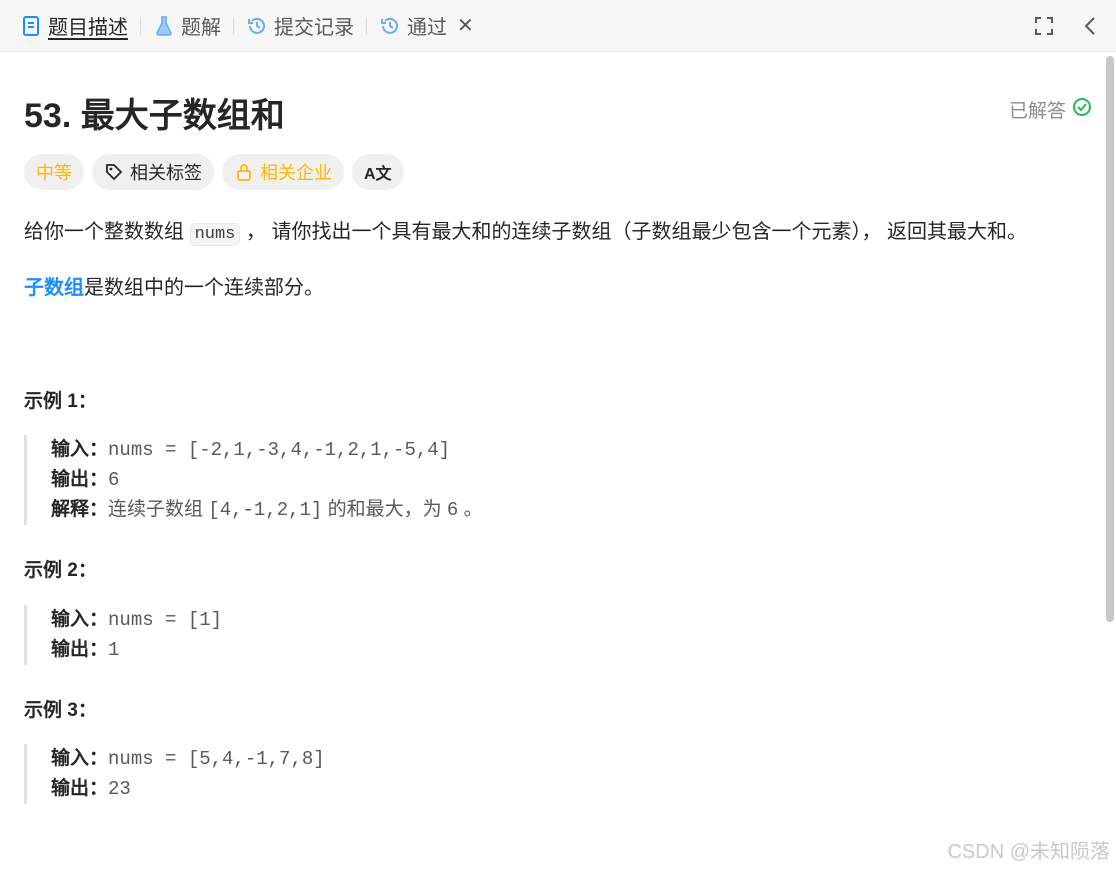 The height and width of the screenshot is (872, 1116). Describe the element at coordinates (465, 25) in the screenshot. I see `close-icon: ✕` at that location.